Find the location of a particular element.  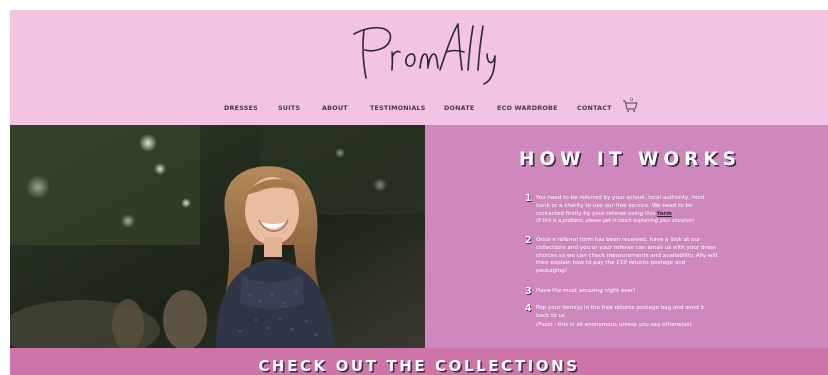

collections-heading: CHECK OUT THE COLLECTIONS is located at coordinates (419, 366).